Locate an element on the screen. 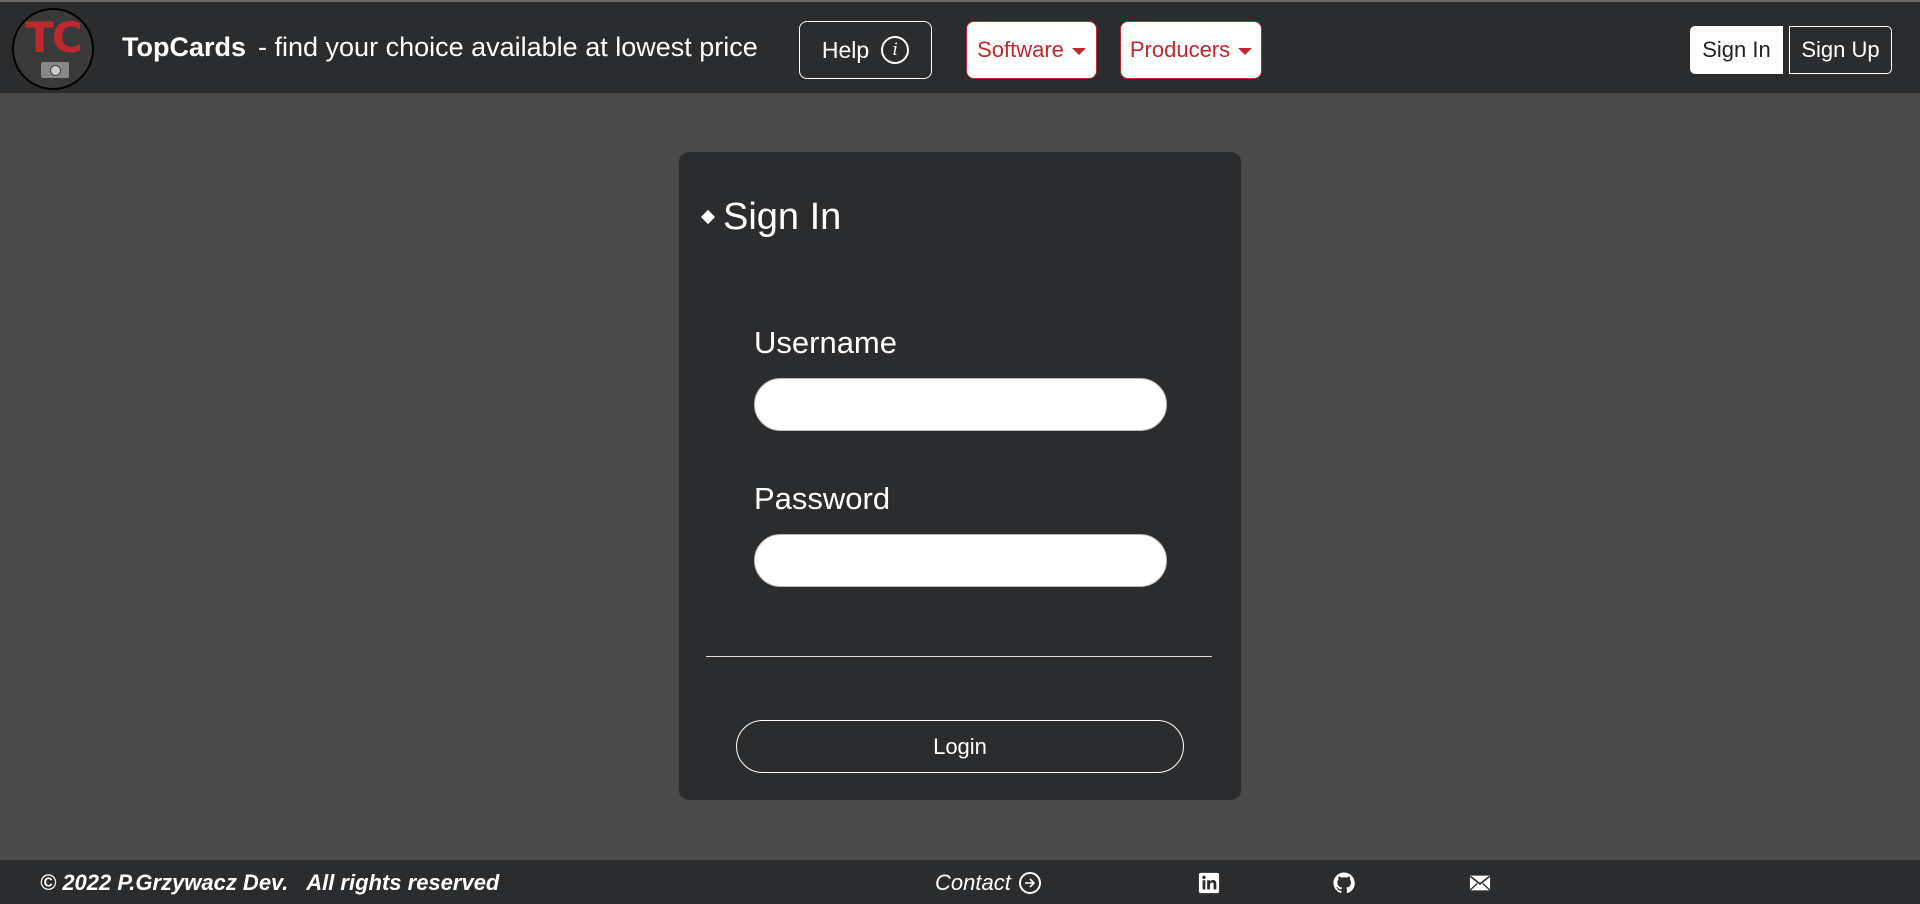  copyright-text: © 2022 P.Grzywacz Dev. is located at coordinates (164, 882).